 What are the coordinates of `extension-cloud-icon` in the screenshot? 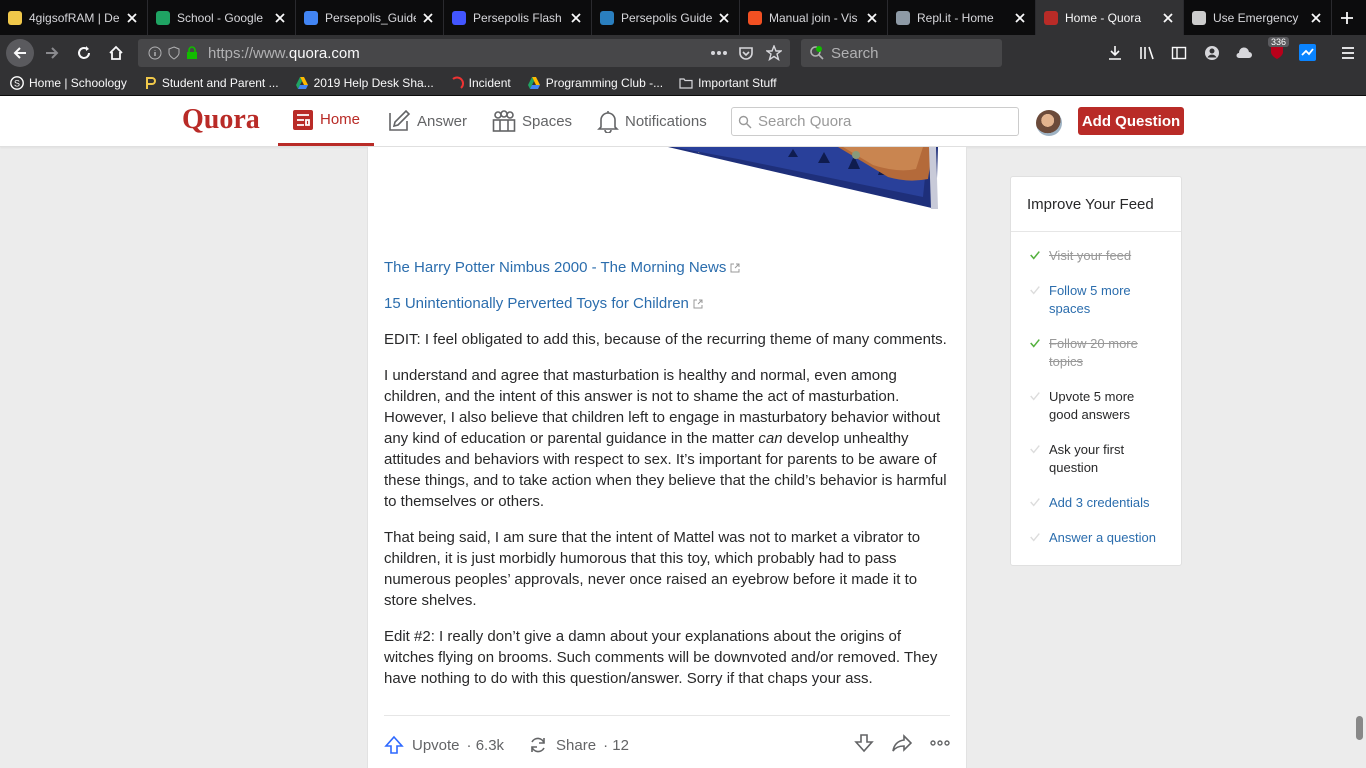 It's located at (1244, 53).